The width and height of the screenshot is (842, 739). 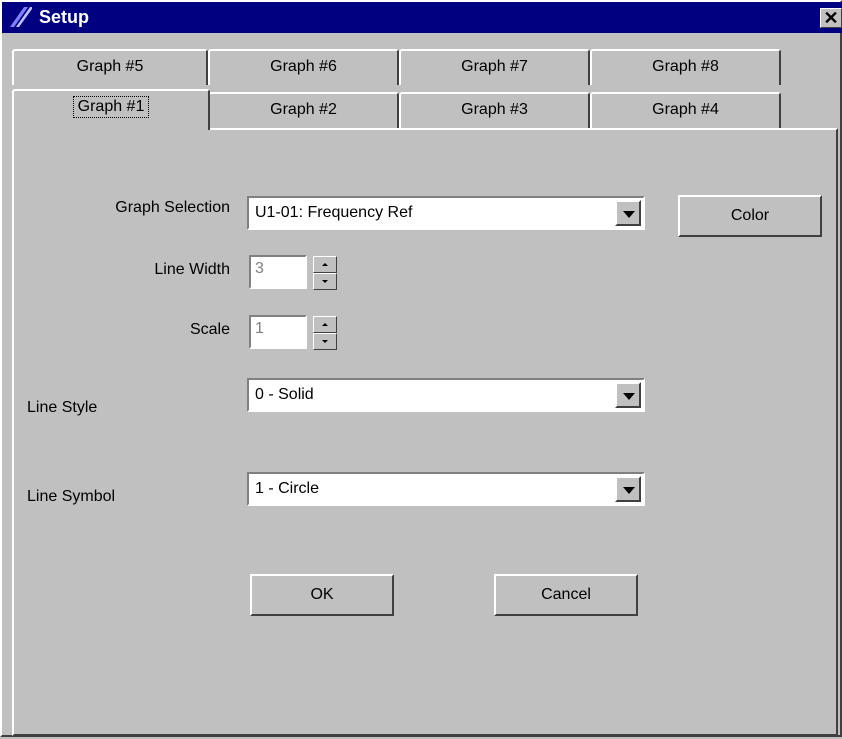 What do you see at coordinates (172, 207) in the screenshot?
I see `graph-selection-label: Graph Selection` at bounding box center [172, 207].